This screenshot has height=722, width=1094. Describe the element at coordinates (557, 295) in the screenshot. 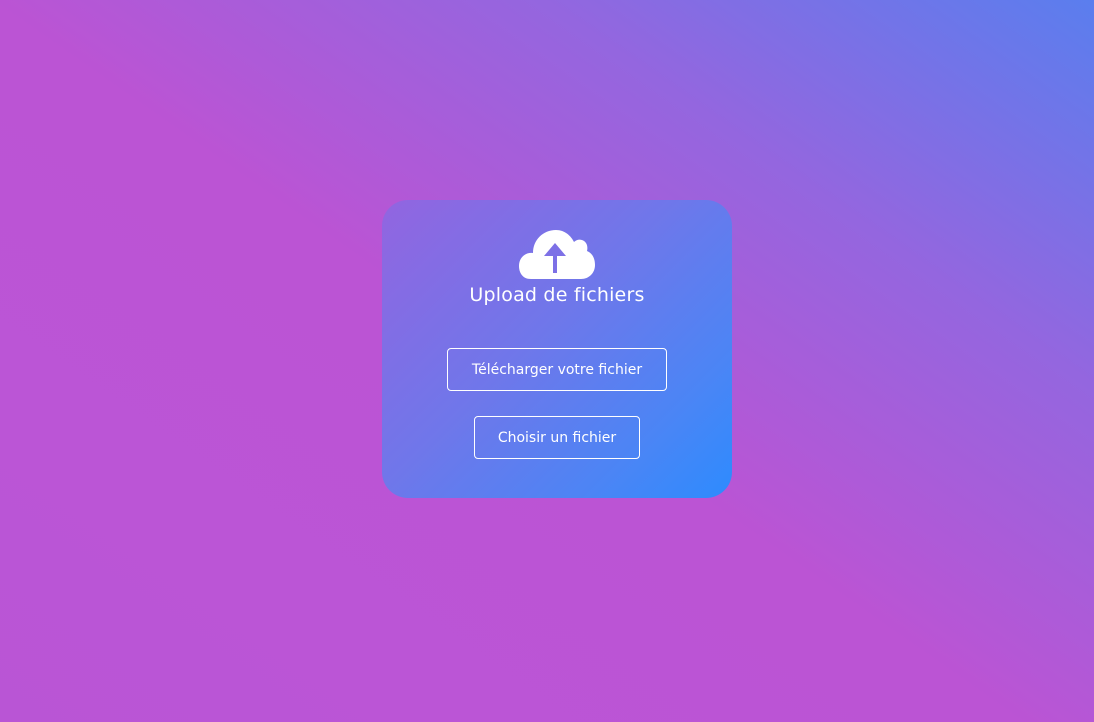

I see `page-title: Upload de fichiers` at that location.